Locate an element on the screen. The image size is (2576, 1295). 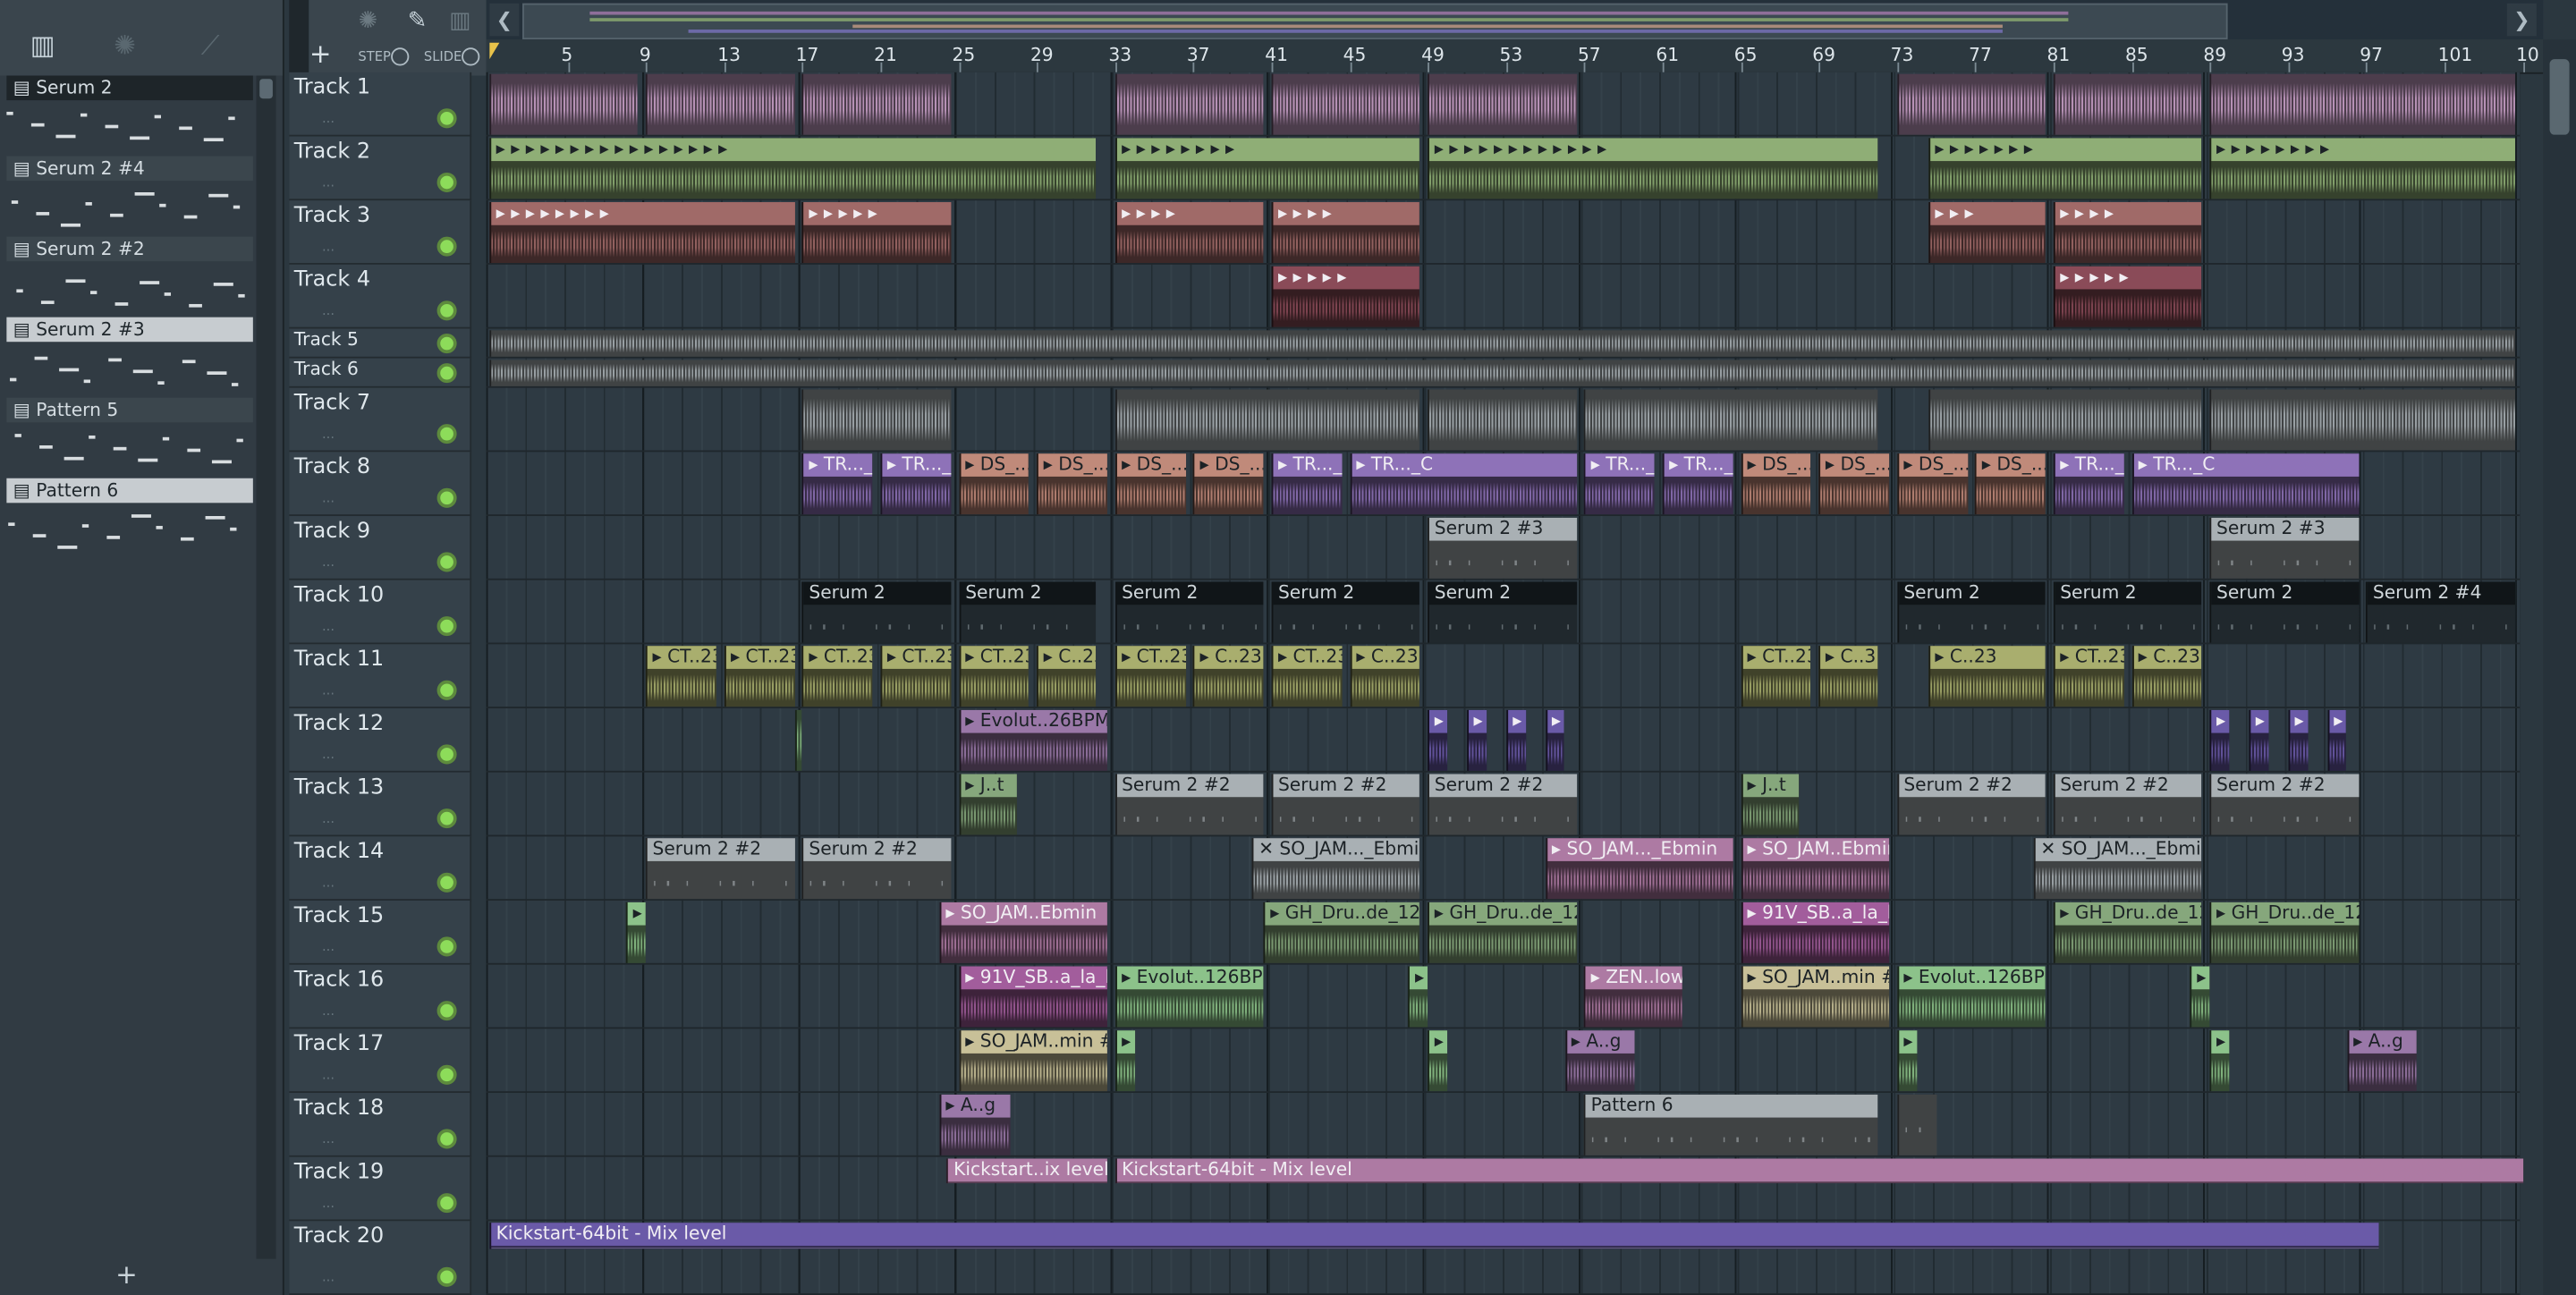
audio-clip: ▸ ▸ ▸ is located at coordinates (1987, 233).